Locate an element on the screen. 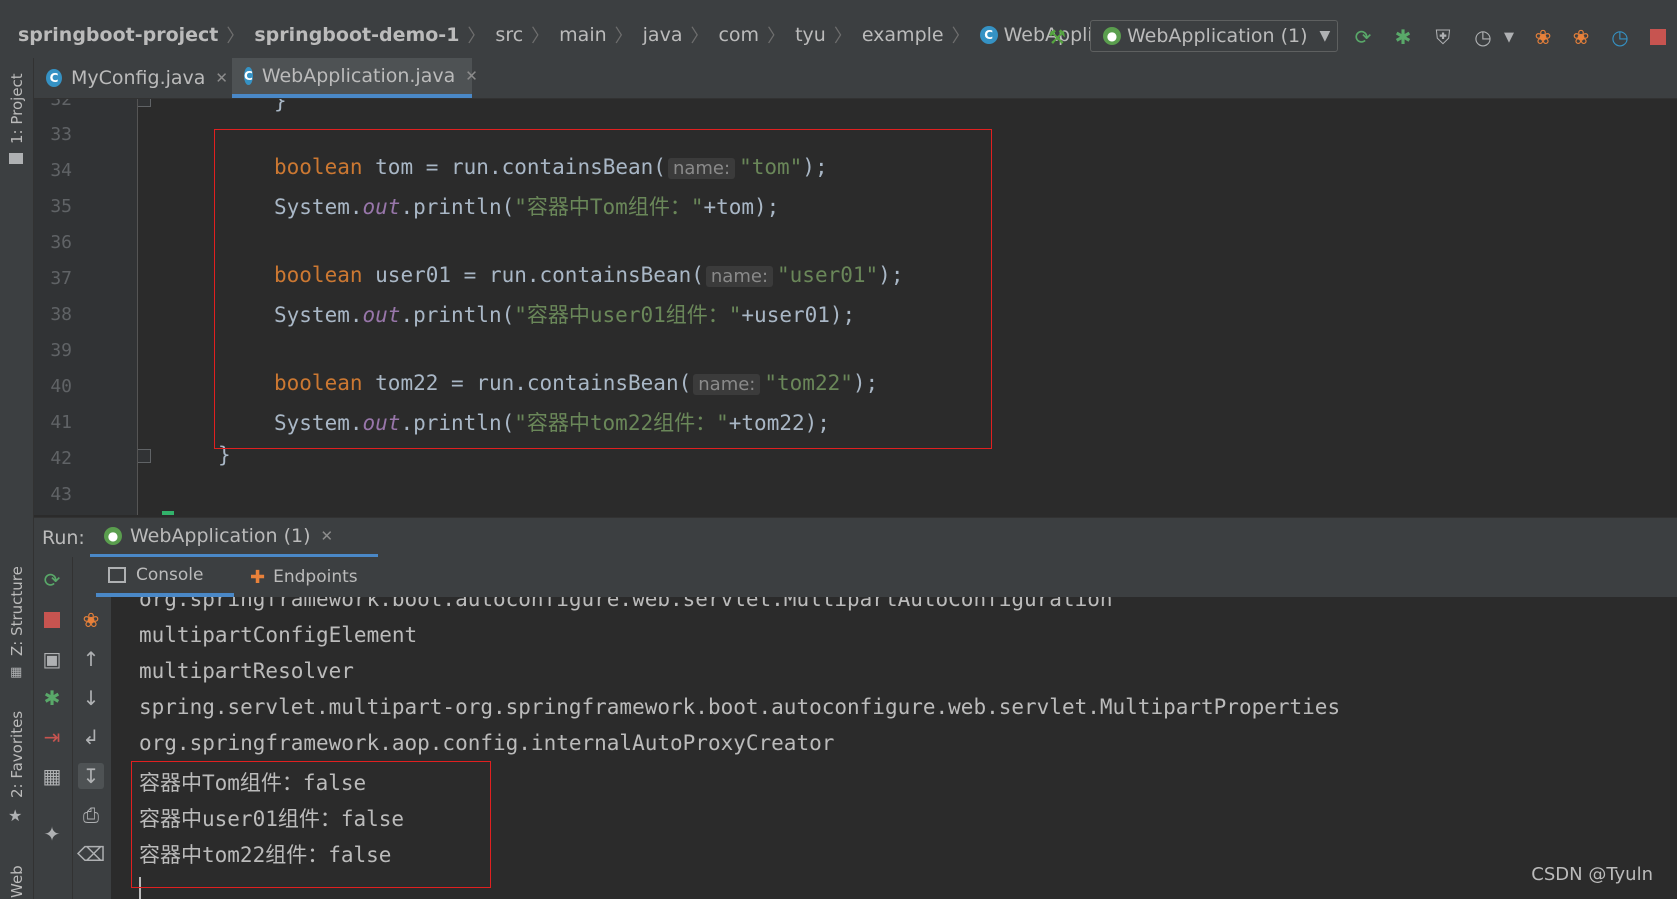 The height and width of the screenshot is (899, 1677). build-hammer-icon: ⚒ is located at coordinates (1057, 37).